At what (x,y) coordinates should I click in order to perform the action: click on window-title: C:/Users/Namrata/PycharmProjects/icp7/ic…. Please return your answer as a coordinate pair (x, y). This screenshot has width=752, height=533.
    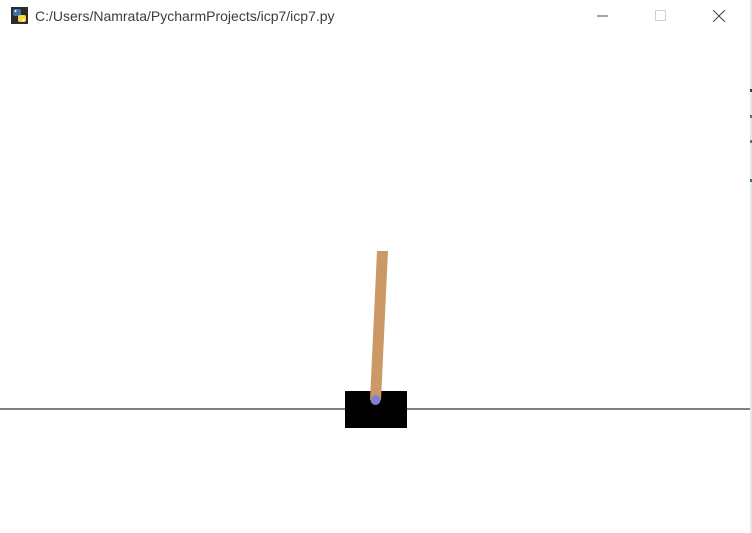
    Looking at the image, I should click on (185, 16).